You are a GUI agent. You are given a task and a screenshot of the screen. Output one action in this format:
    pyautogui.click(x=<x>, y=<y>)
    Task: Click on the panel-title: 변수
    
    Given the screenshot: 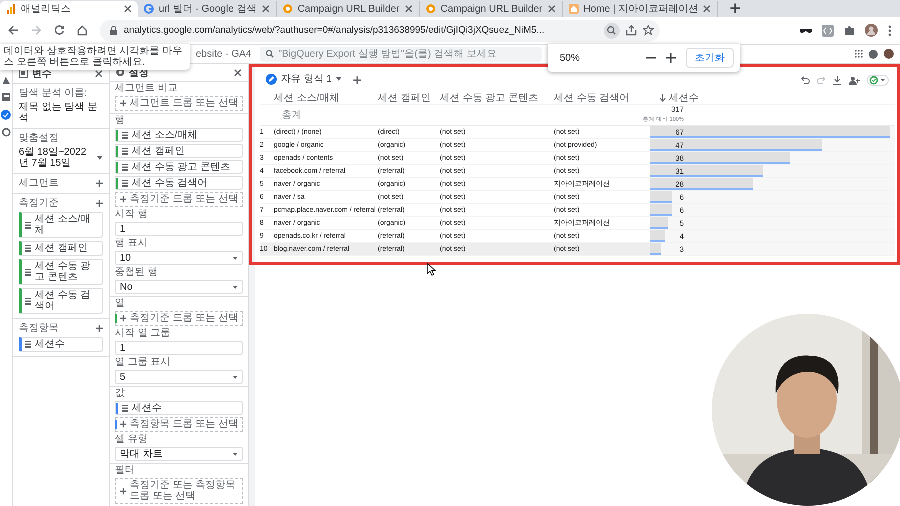 What is the action you would take?
    pyautogui.click(x=42, y=74)
    